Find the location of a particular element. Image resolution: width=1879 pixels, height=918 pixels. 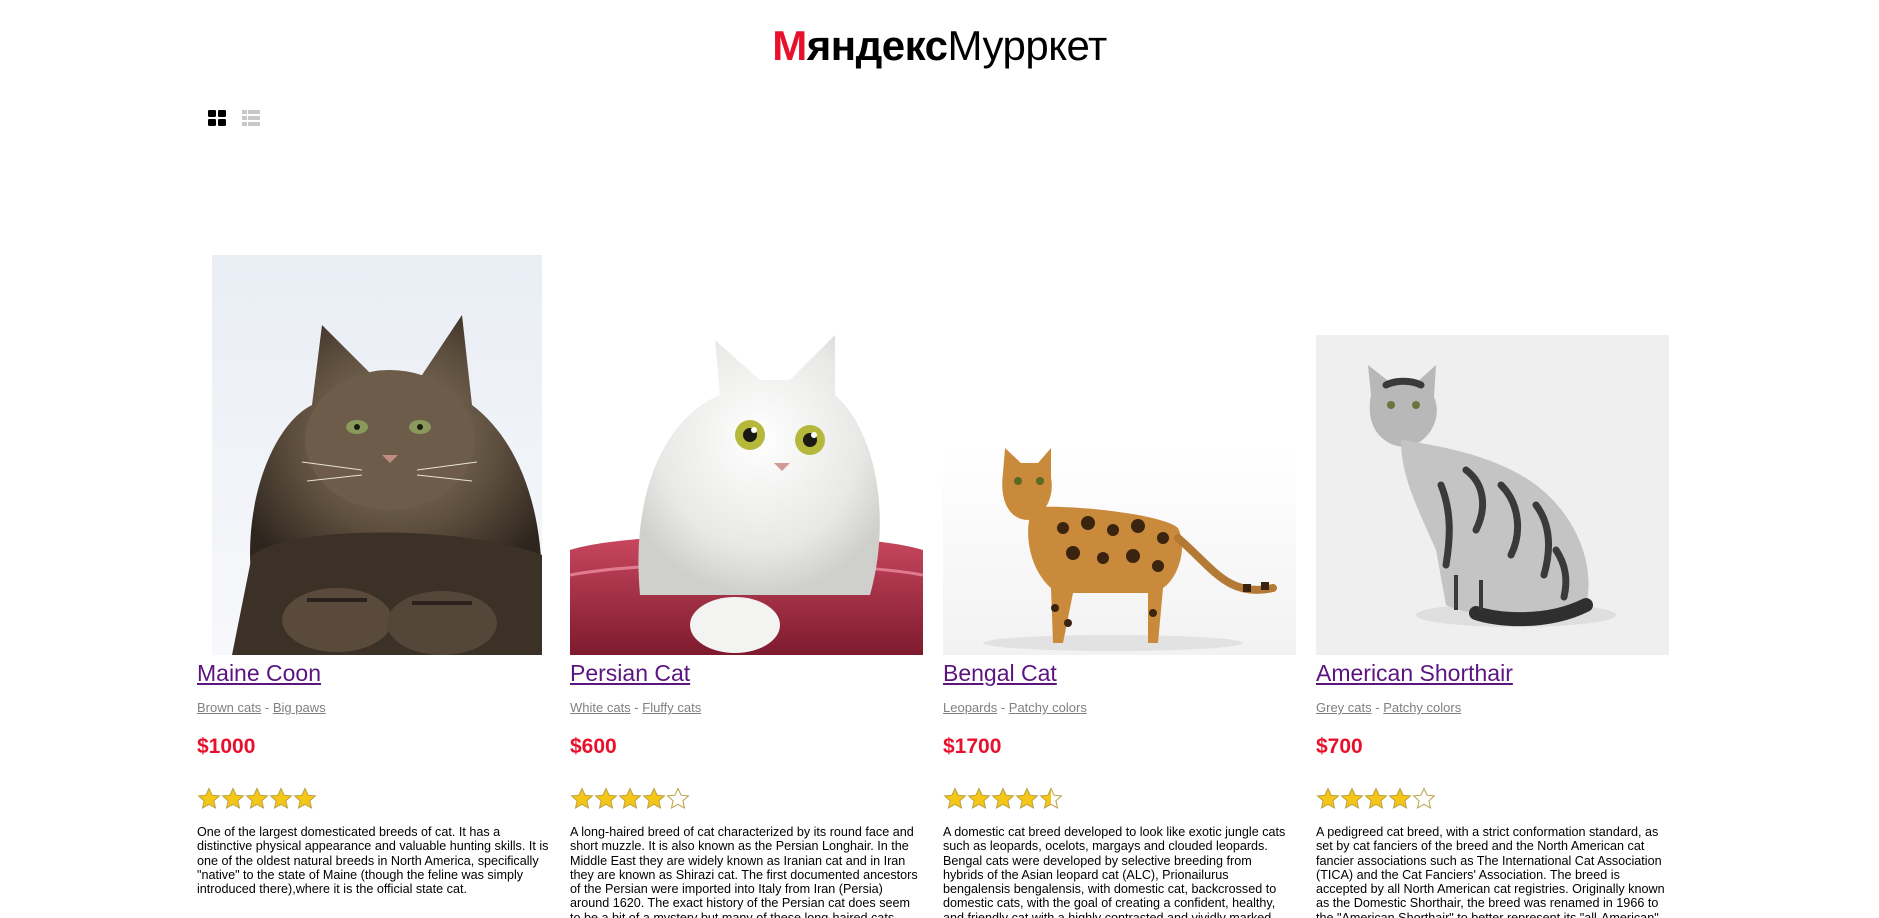

tag-link: Fluffy cats is located at coordinates (671, 707).